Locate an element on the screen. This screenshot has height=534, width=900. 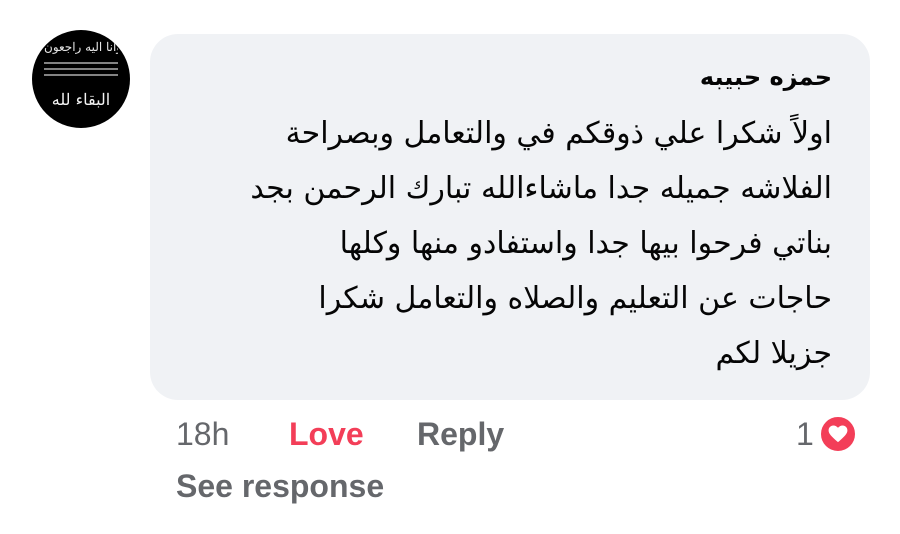
avatar-calligraphy-top: انا لله وانا اليه راجعون is located at coordinates (81, 47).